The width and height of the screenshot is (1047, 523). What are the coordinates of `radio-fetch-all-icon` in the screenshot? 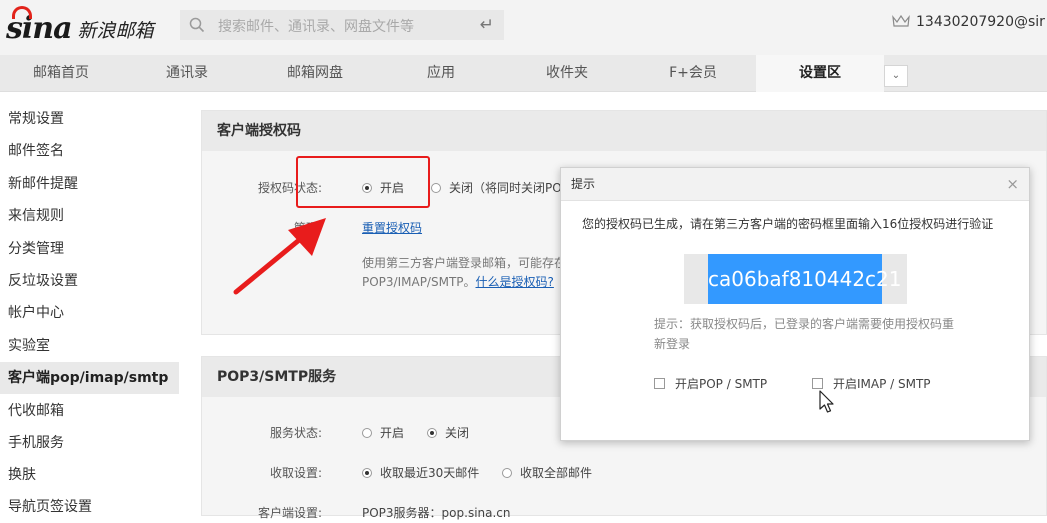 It's located at (507, 473).